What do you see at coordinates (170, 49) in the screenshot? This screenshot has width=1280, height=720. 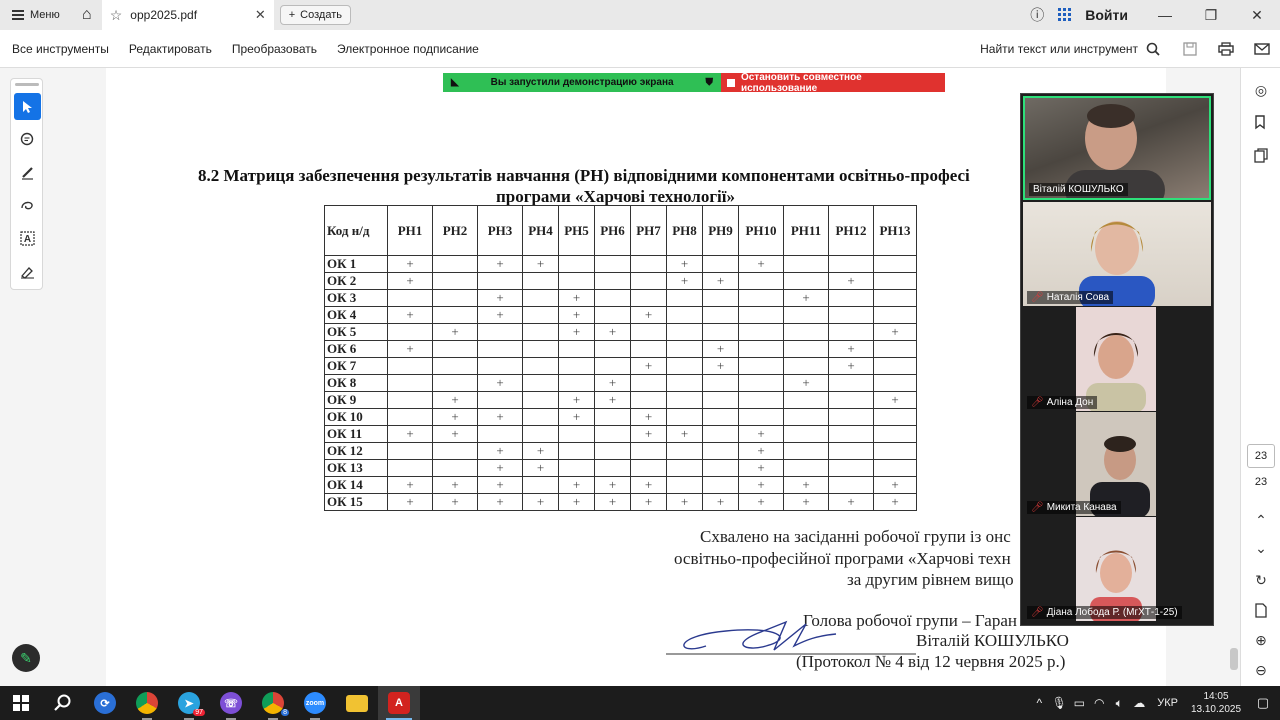 I see `edit-menu: Редактировать` at bounding box center [170, 49].